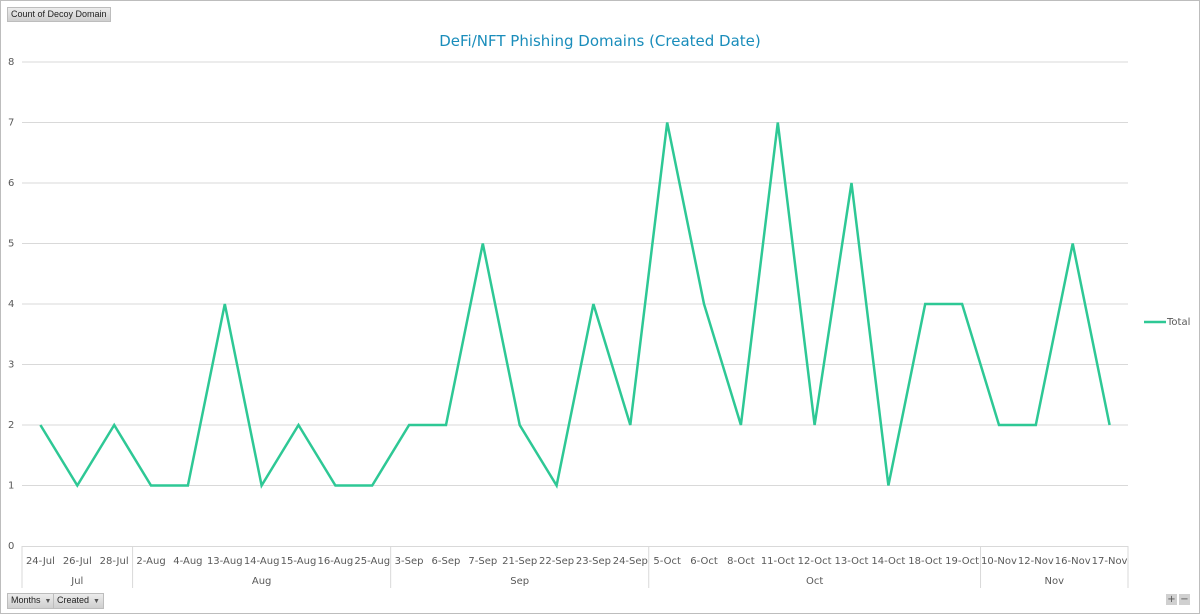  I want to click on x-tick-label: 5-Oct, so click(667, 561).